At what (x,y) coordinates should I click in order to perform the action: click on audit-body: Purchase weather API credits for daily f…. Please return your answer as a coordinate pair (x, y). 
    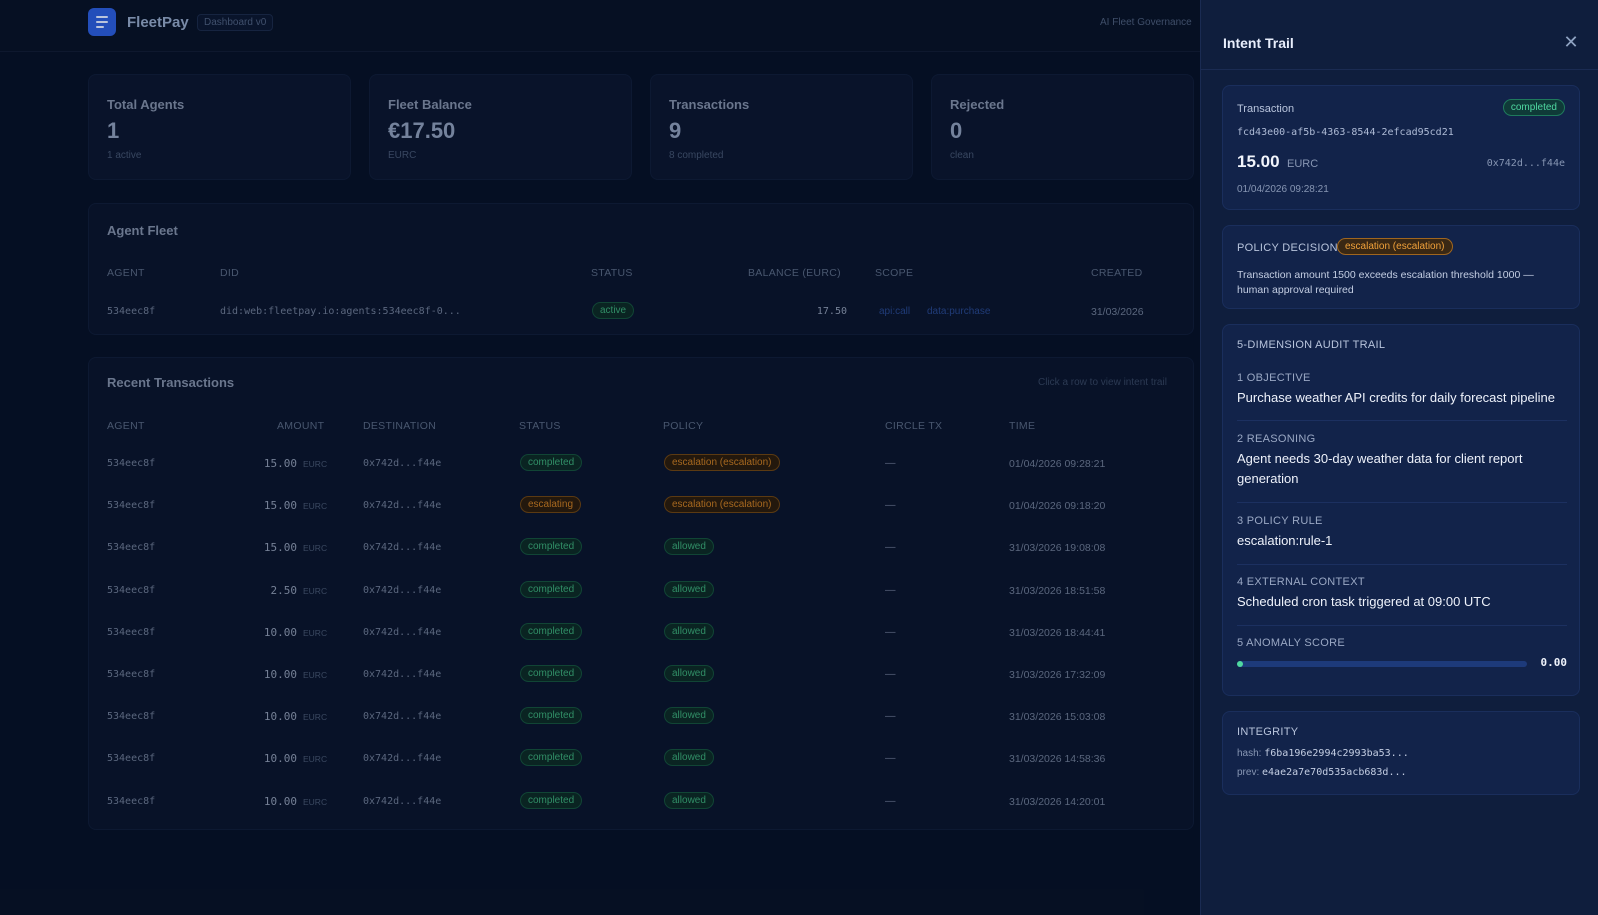
    Looking at the image, I should click on (1396, 397).